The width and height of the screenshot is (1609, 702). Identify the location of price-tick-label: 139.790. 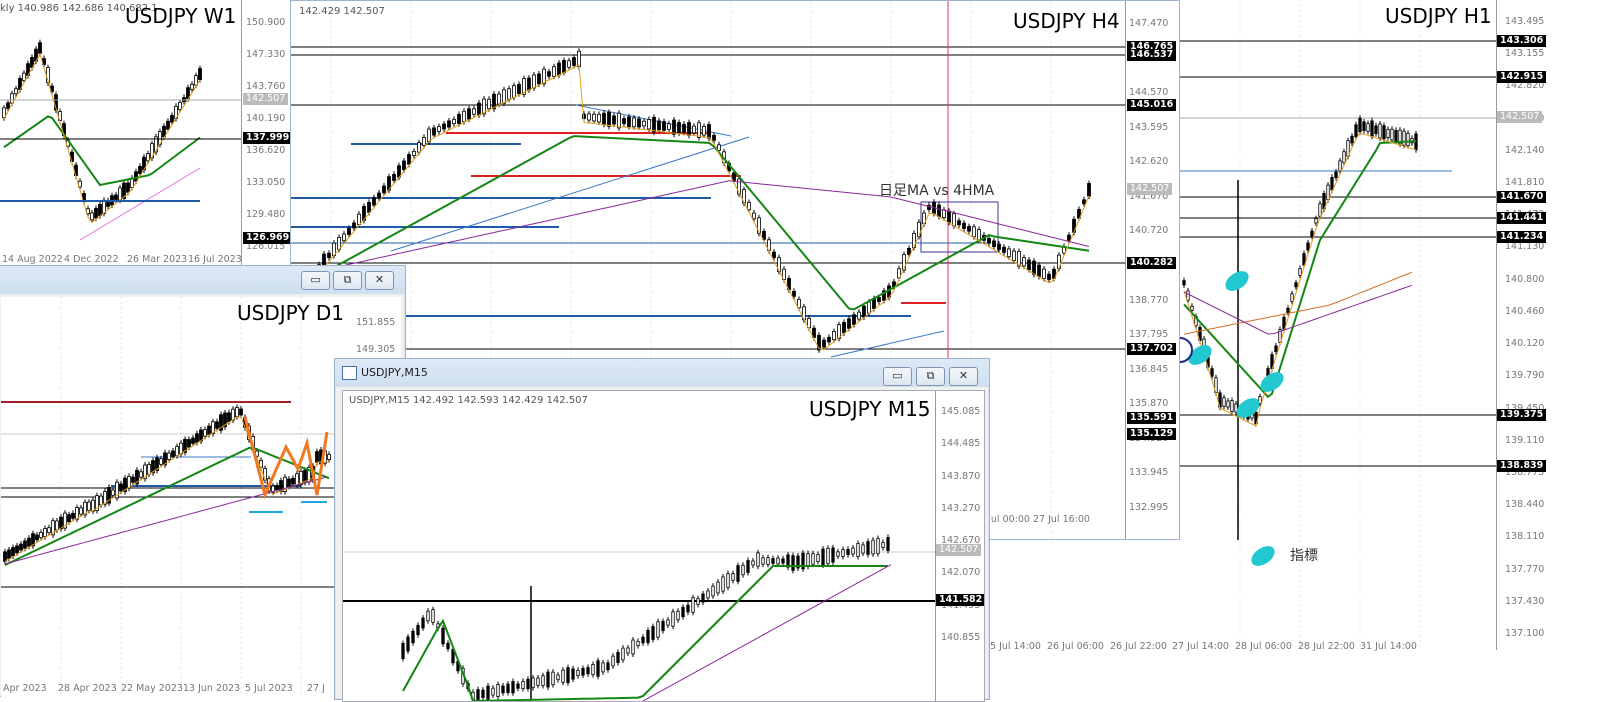
(1525, 376).